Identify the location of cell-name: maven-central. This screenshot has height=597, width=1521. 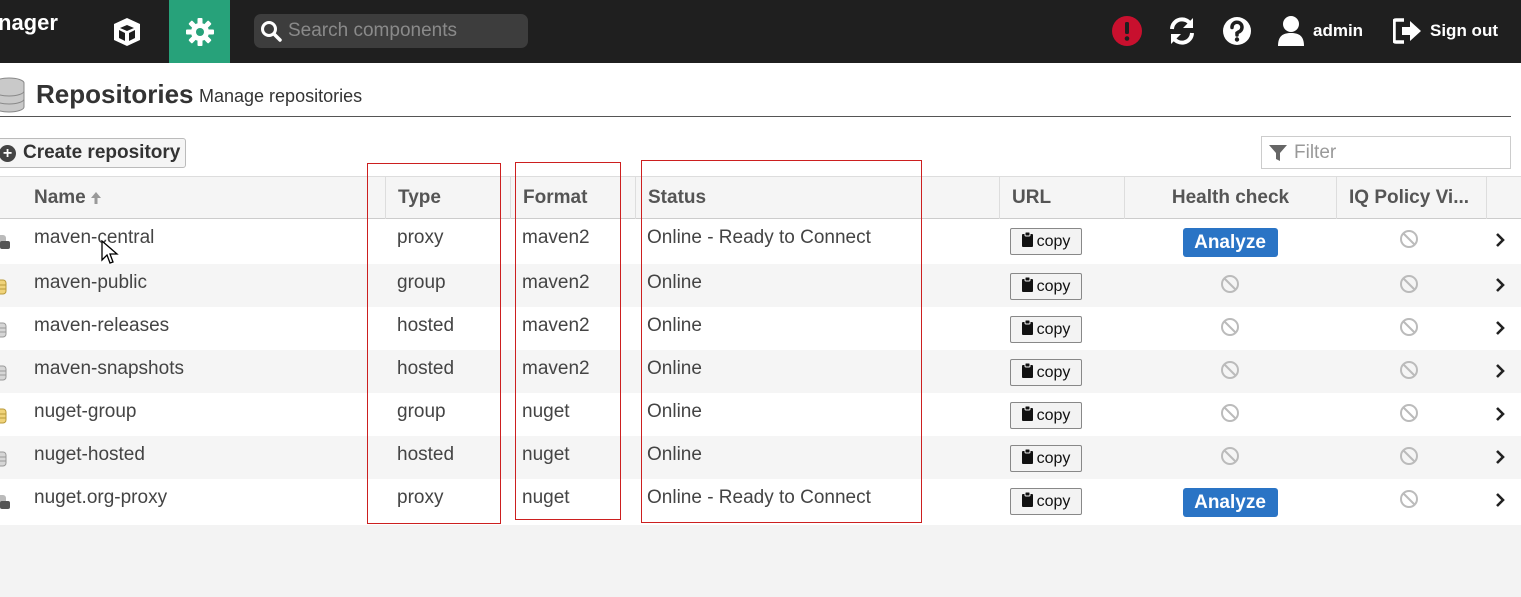
(94, 237).